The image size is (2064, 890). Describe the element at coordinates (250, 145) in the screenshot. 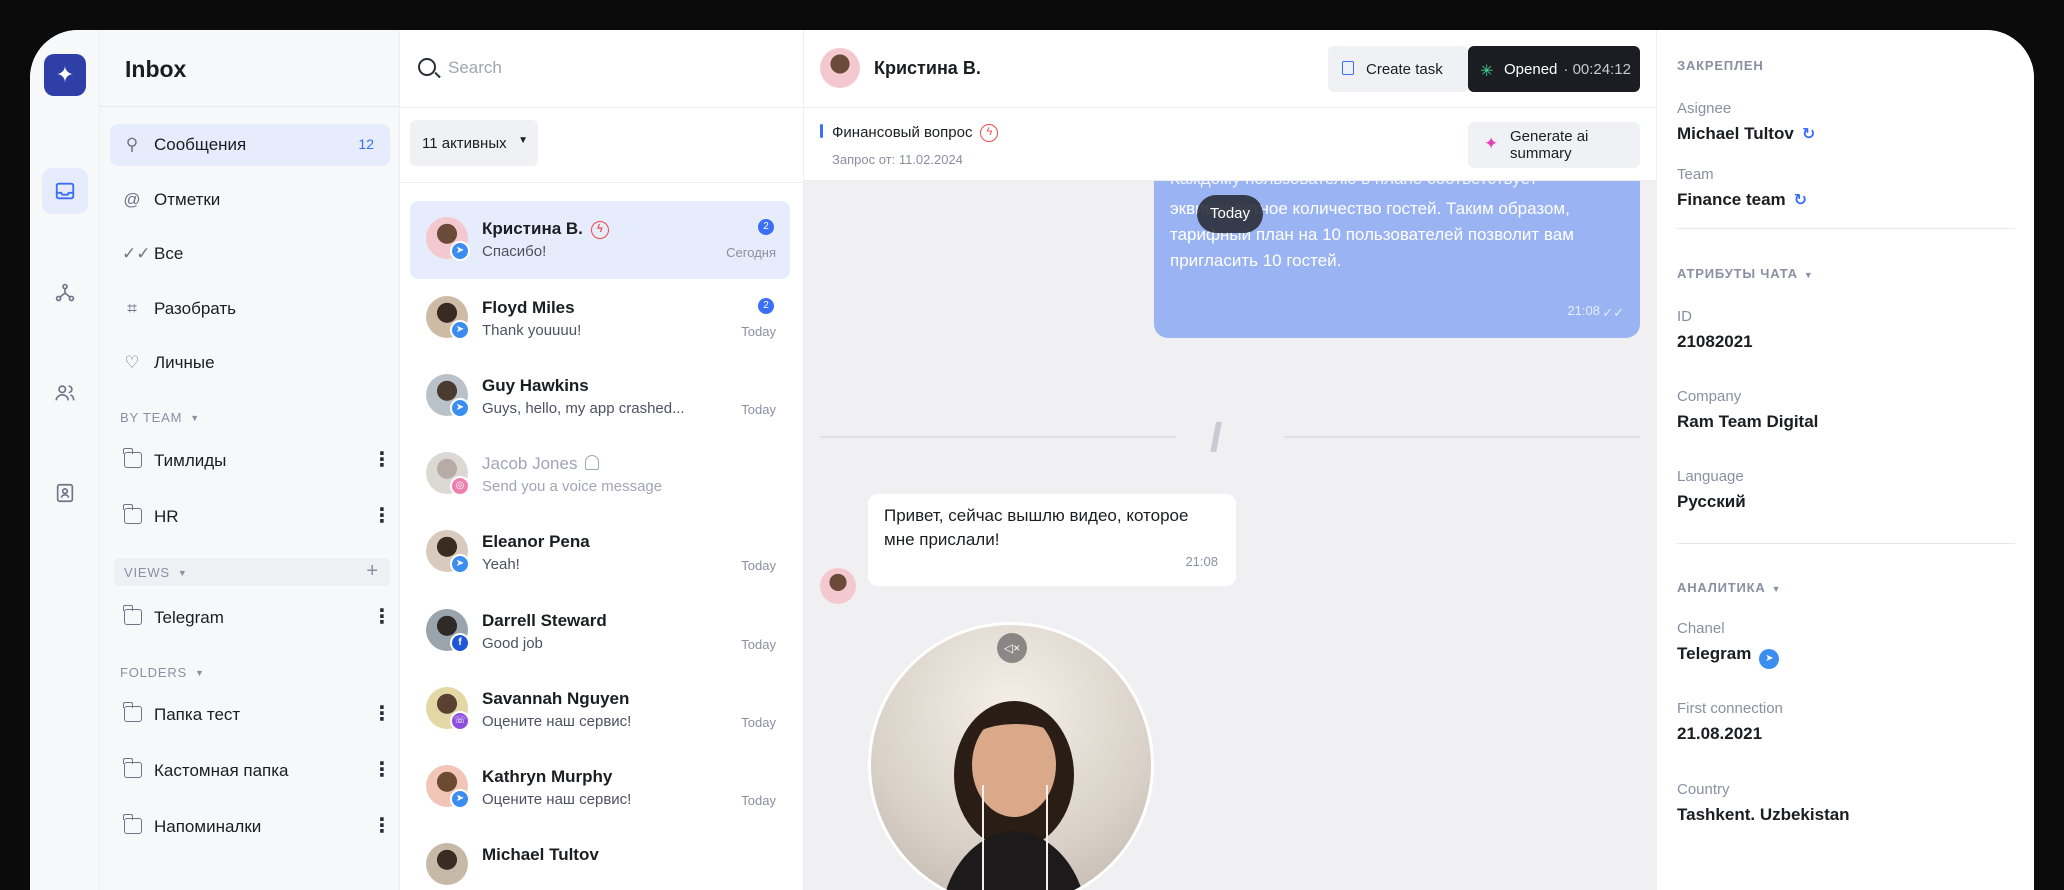

I see `sidebar-item-messages: ⚲ Сообщения 12` at that location.